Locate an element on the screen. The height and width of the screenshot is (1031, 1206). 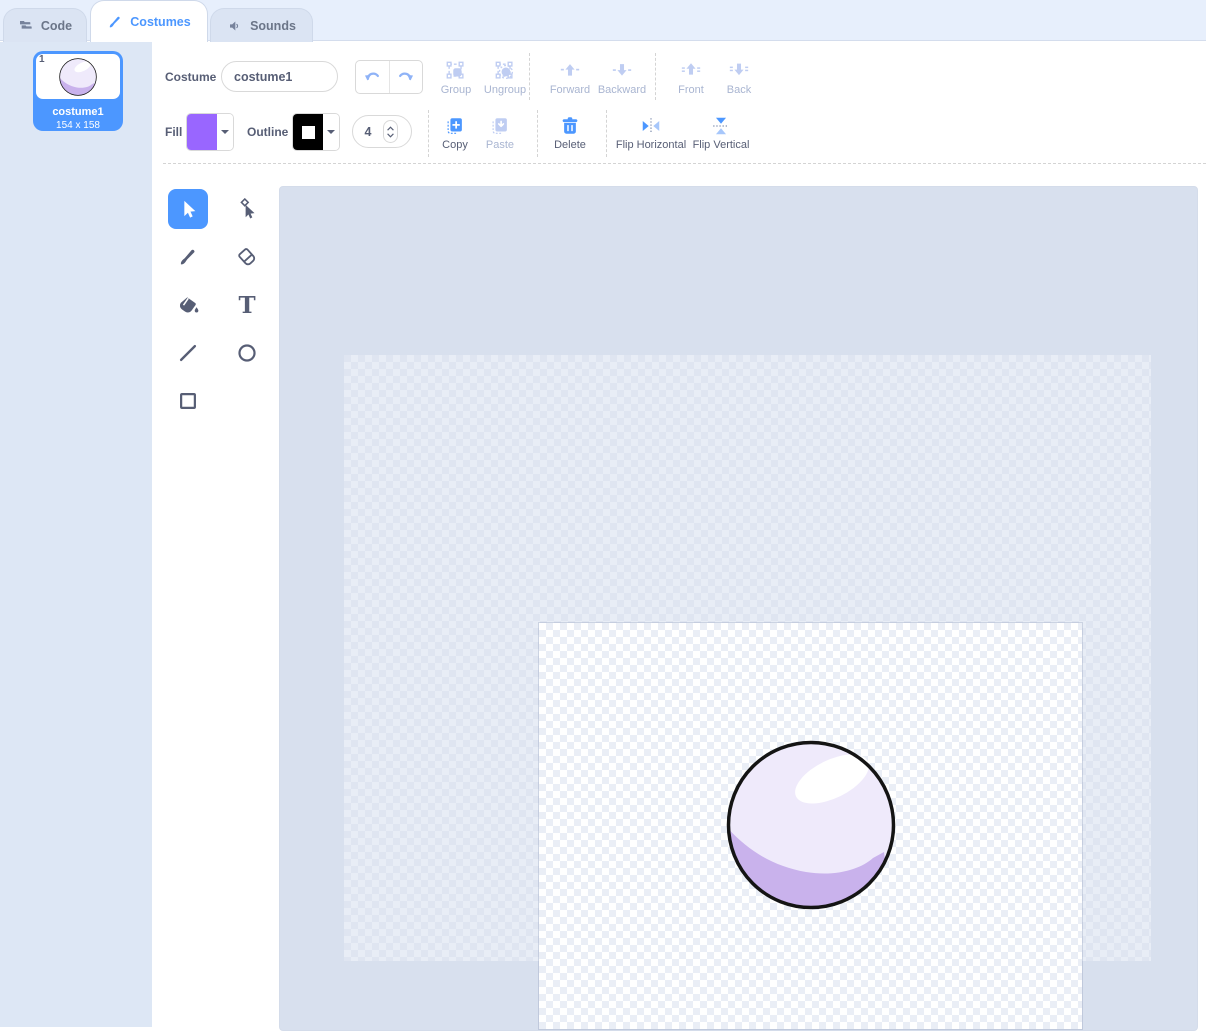
stepper-up-icon is located at coordinates (390, 128).